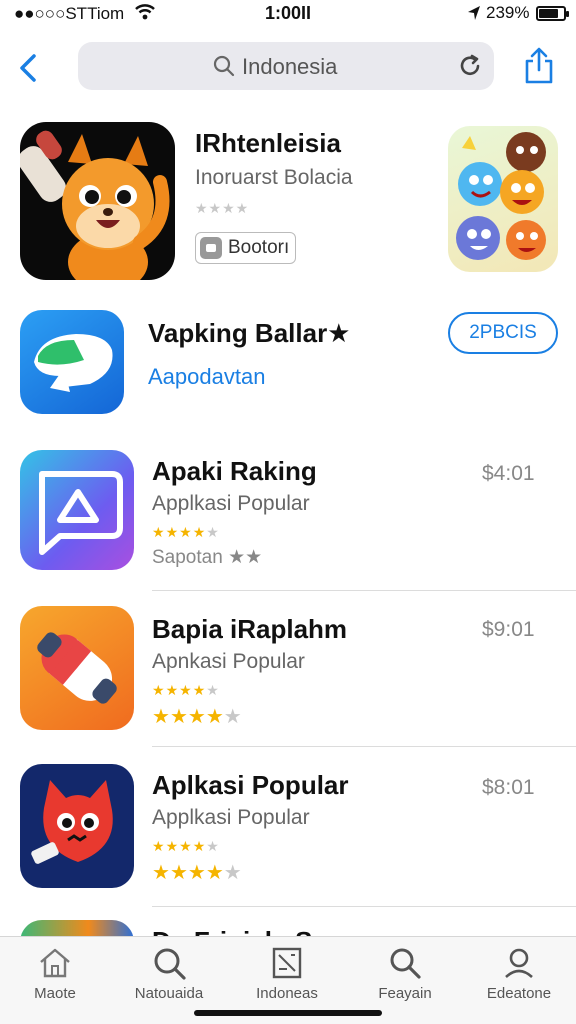 Image resolution: width=576 pixels, height=1024 pixels. I want to click on battery-percent: 239%, so click(508, 12).